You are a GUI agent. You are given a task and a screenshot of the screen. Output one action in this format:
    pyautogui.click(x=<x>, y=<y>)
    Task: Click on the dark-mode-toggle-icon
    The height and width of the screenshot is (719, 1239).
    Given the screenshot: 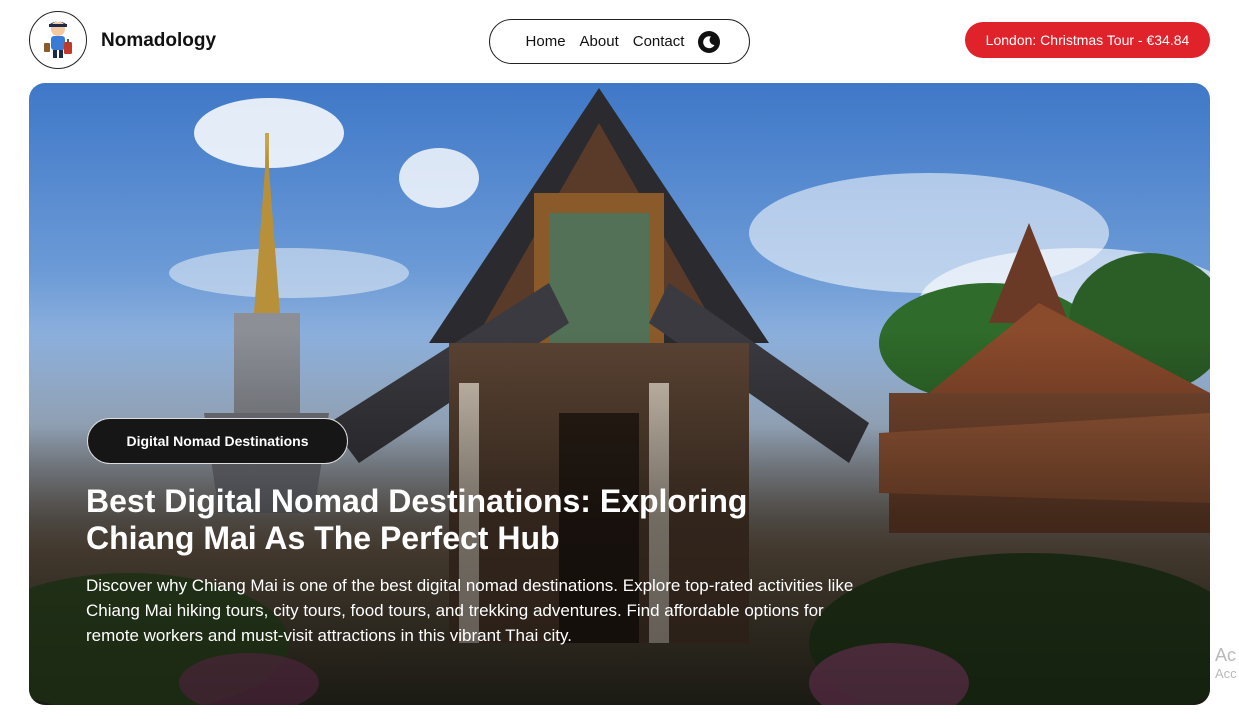 What is the action you would take?
    pyautogui.click(x=709, y=41)
    